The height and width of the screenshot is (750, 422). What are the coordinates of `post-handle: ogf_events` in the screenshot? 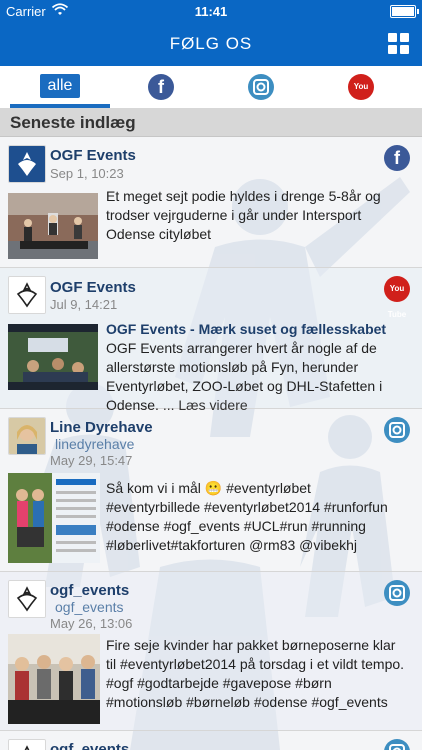 It's located at (89, 607).